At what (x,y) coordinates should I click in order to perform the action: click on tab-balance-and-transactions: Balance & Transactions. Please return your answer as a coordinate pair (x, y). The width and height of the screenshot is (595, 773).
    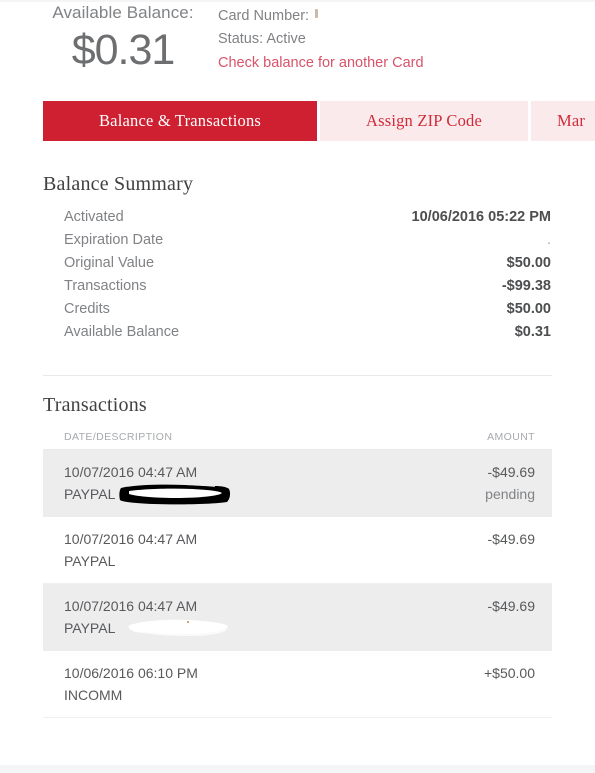
    Looking at the image, I should click on (180, 121).